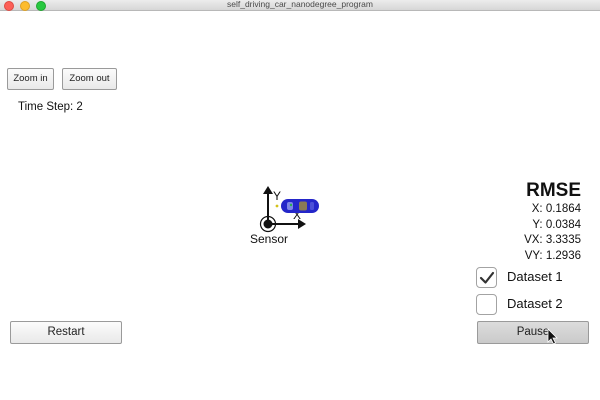 The height and width of the screenshot is (400, 600). What do you see at coordinates (291, 205) in the screenshot?
I see `estimate-marker` at bounding box center [291, 205].